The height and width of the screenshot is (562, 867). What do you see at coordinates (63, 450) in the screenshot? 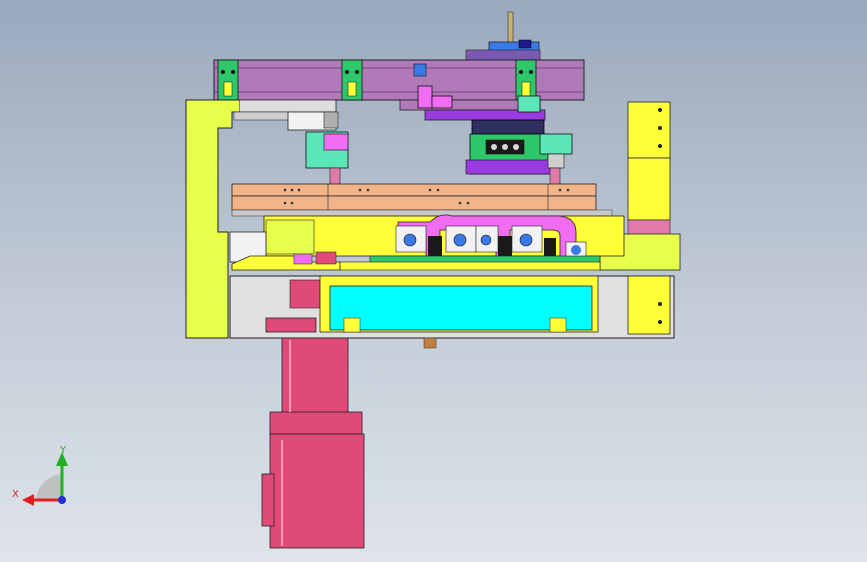
I see `axis-y-label: Y` at bounding box center [63, 450].